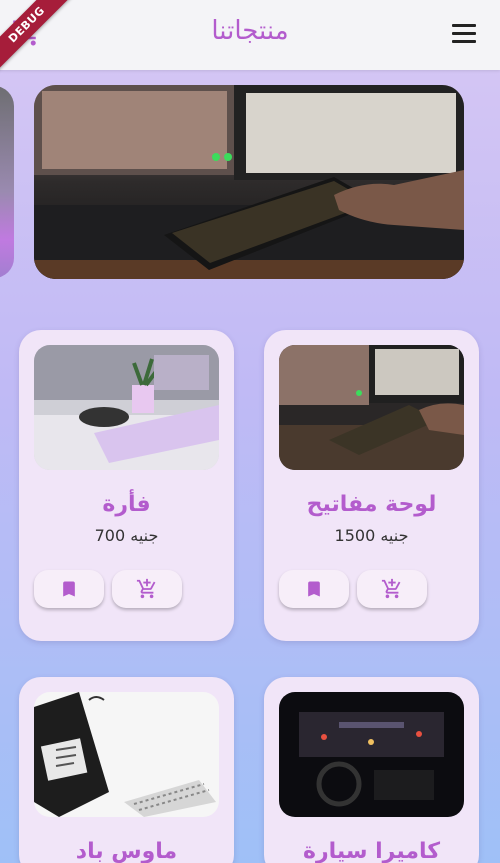  What do you see at coordinates (126, 851) in the screenshot?
I see `product-name: ماوس باد` at bounding box center [126, 851].